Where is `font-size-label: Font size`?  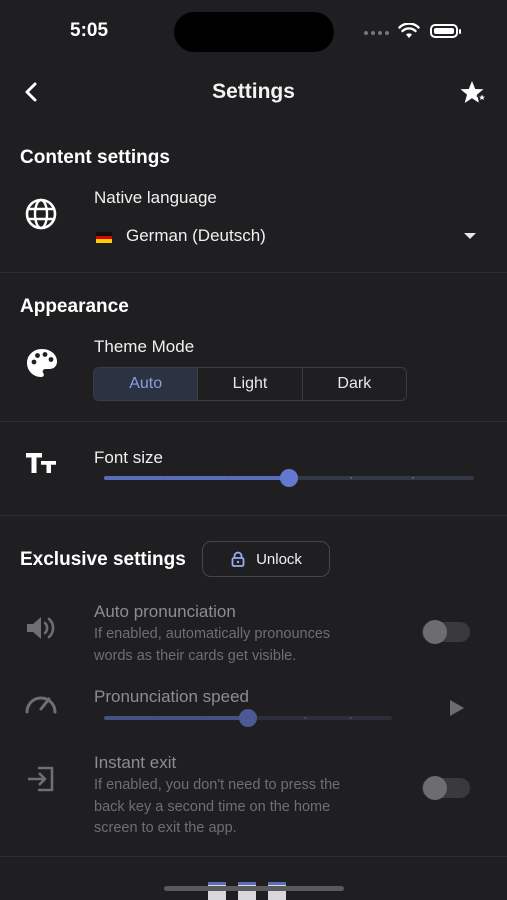 font-size-label: Font size is located at coordinates (128, 457).